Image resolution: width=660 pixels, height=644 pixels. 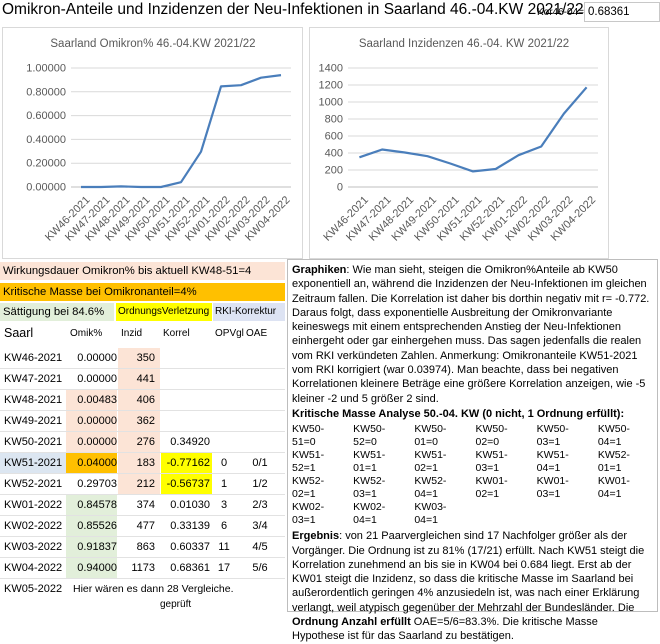 I want to click on chart-title: Saarland Inzidenzen 46.-04. KW 2021/22, so click(x=464, y=44).